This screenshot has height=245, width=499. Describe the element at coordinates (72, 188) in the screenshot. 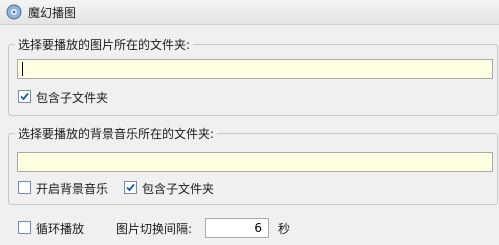

I see `enable-music-label: 开启背景音乐` at that location.